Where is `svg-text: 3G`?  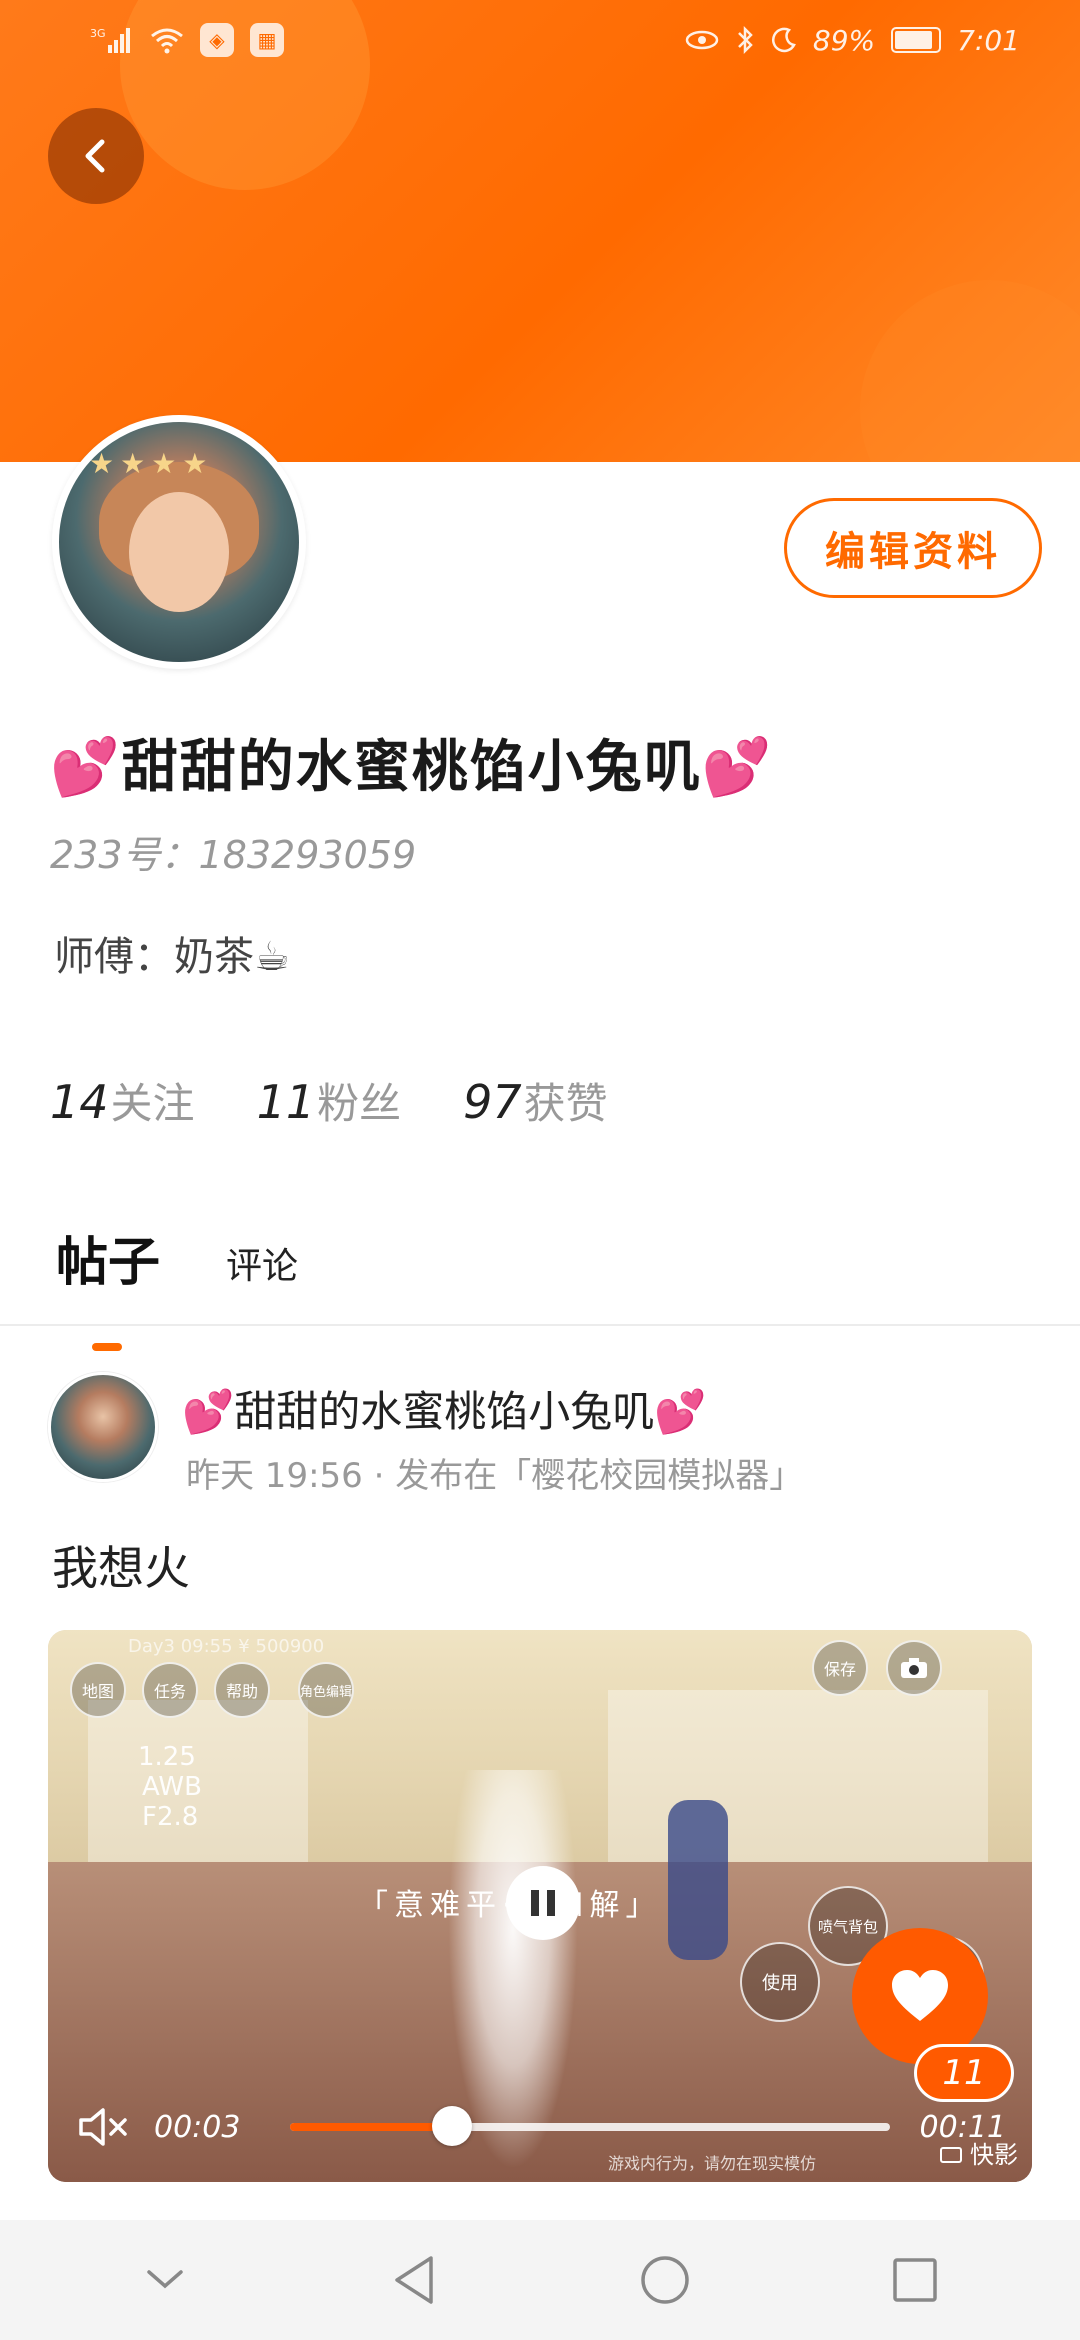 svg-text: 3G is located at coordinates (98, 33).